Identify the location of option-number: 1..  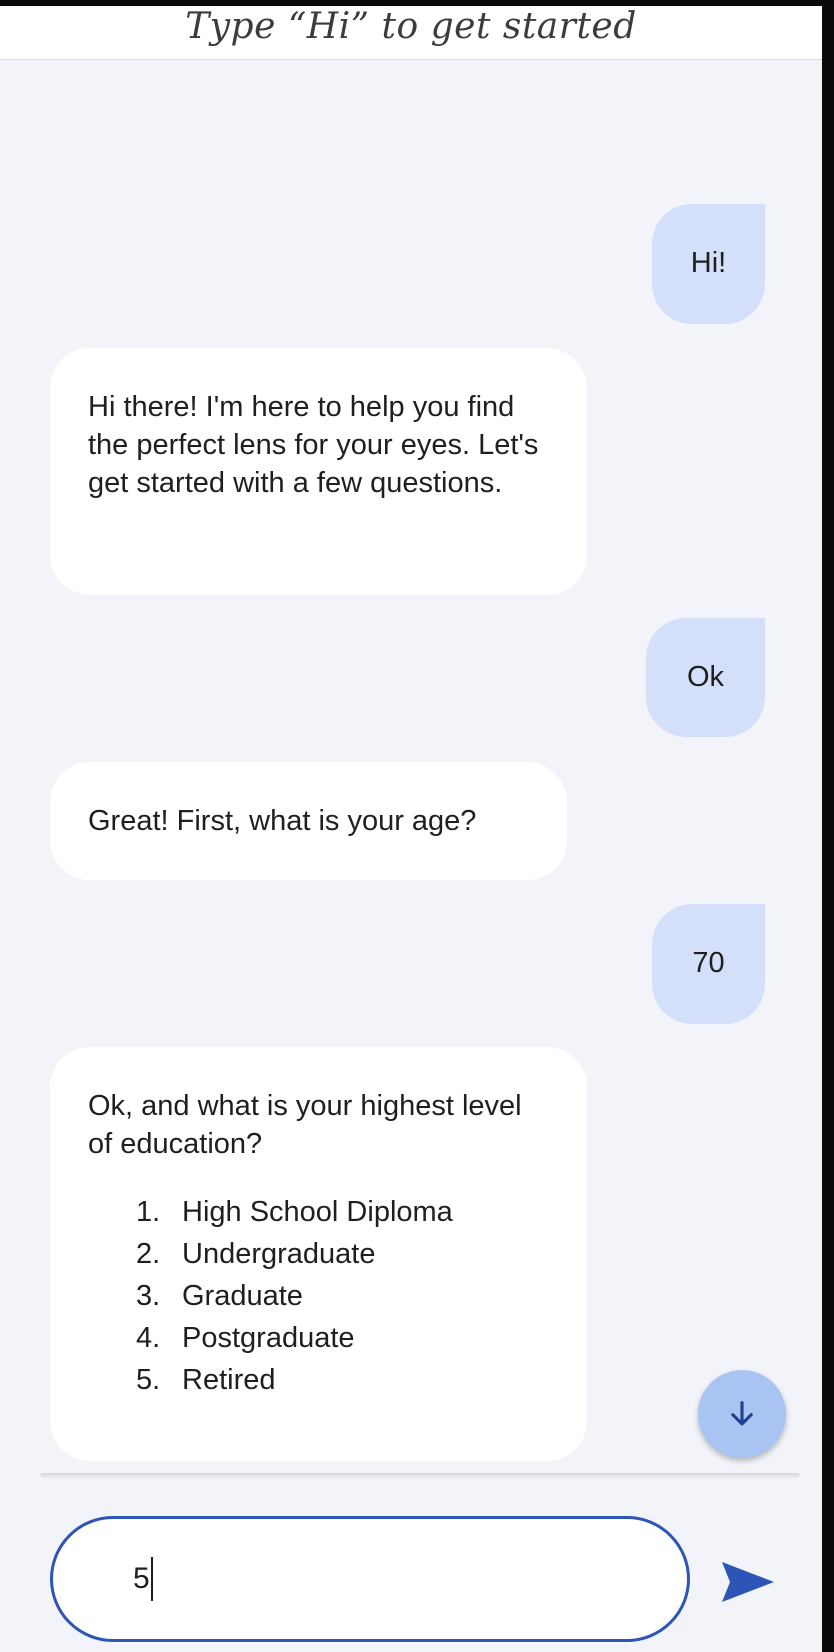
(148, 1212).